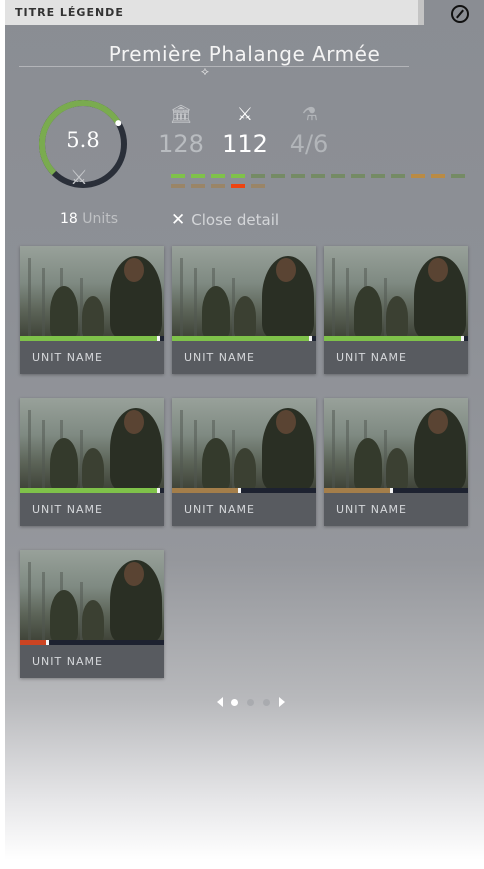 This screenshot has height=869, width=484. I want to click on compass-icon, so click(460, 14).